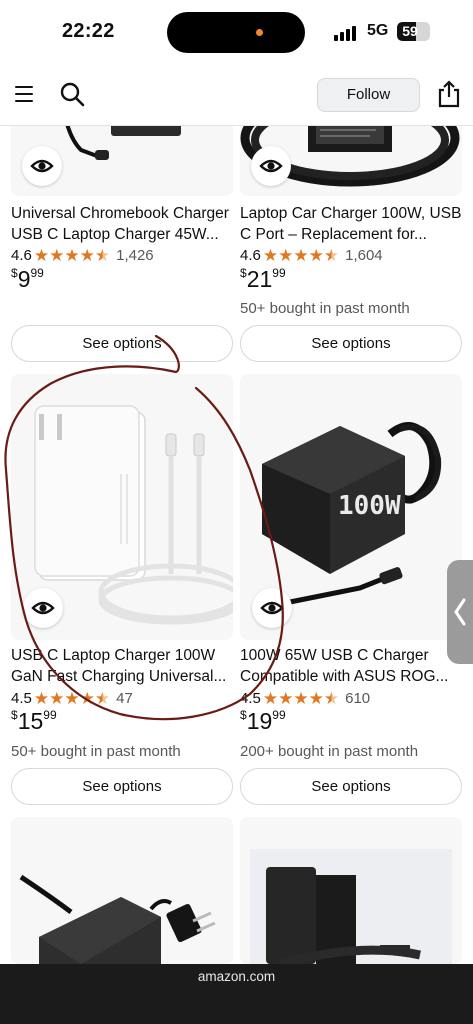  What do you see at coordinates (369, 506) in the screenshot?
I see `product-label-100w: 100W` at bounding box center [369, 506].